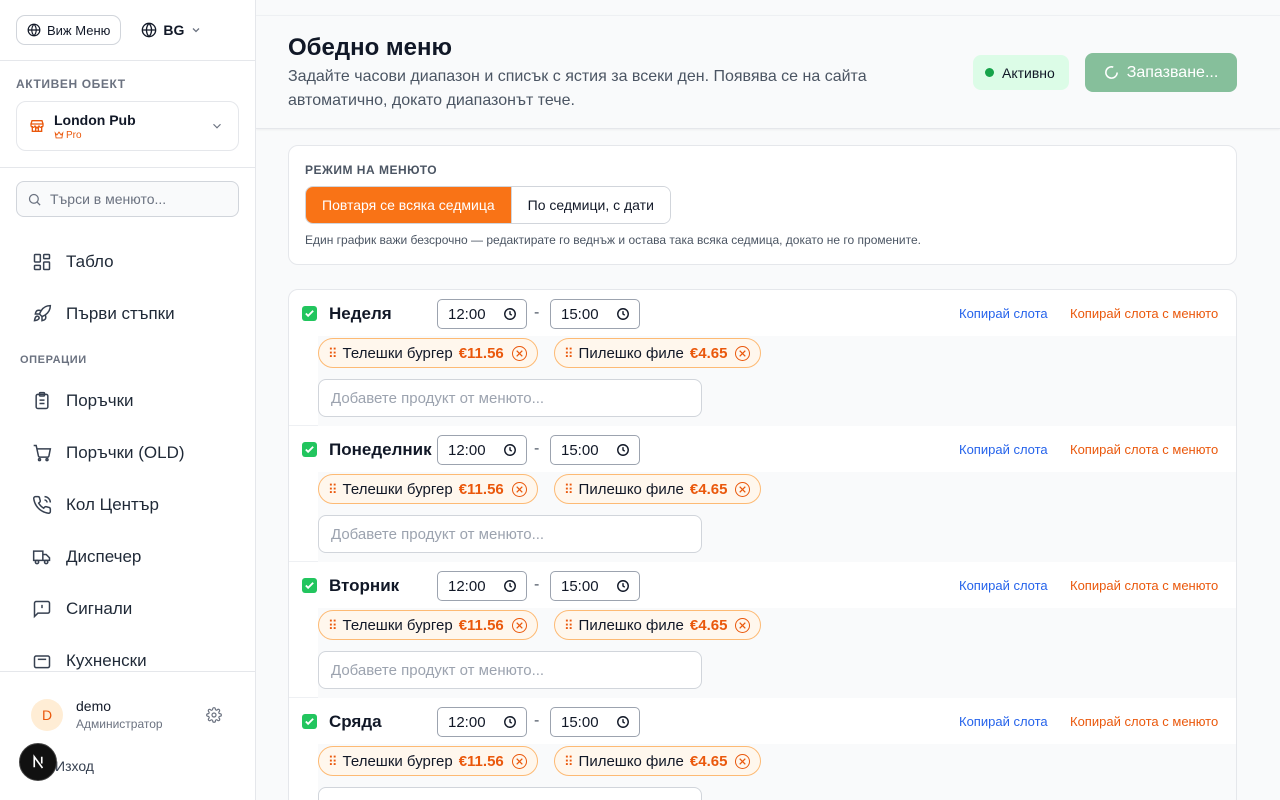 The image size is (1280, 800). Describe the element at coordinates (119, 724) in the screenshot. I see `user-role: Администратор` at that location.